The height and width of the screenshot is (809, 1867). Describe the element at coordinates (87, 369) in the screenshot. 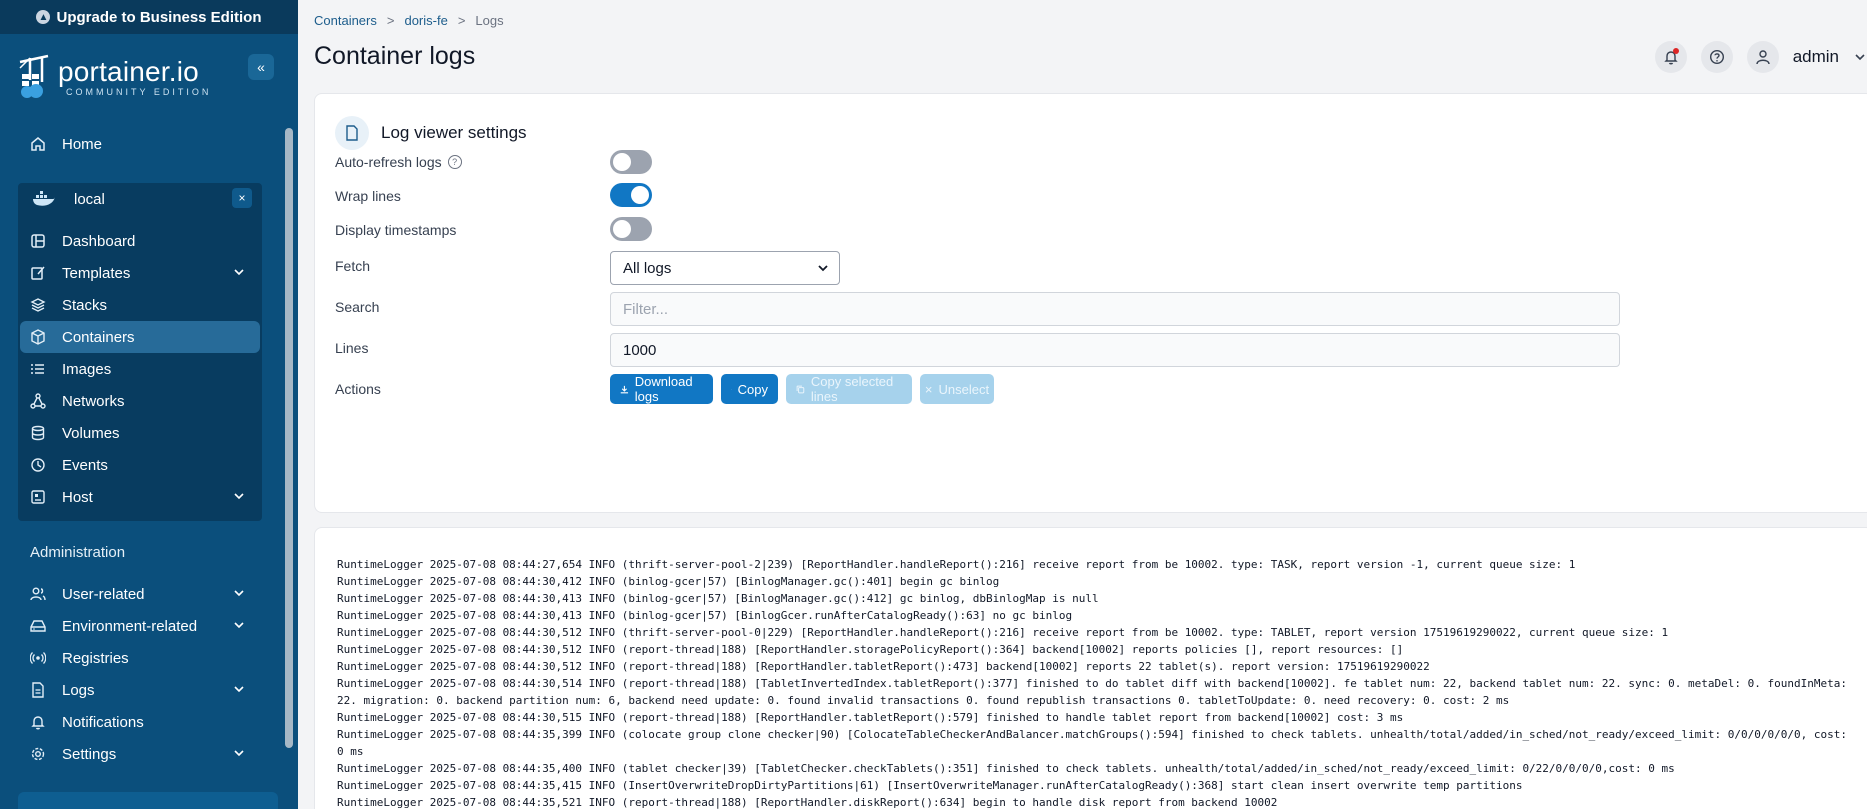

I see `sidebar-item-label: Images` at that location.